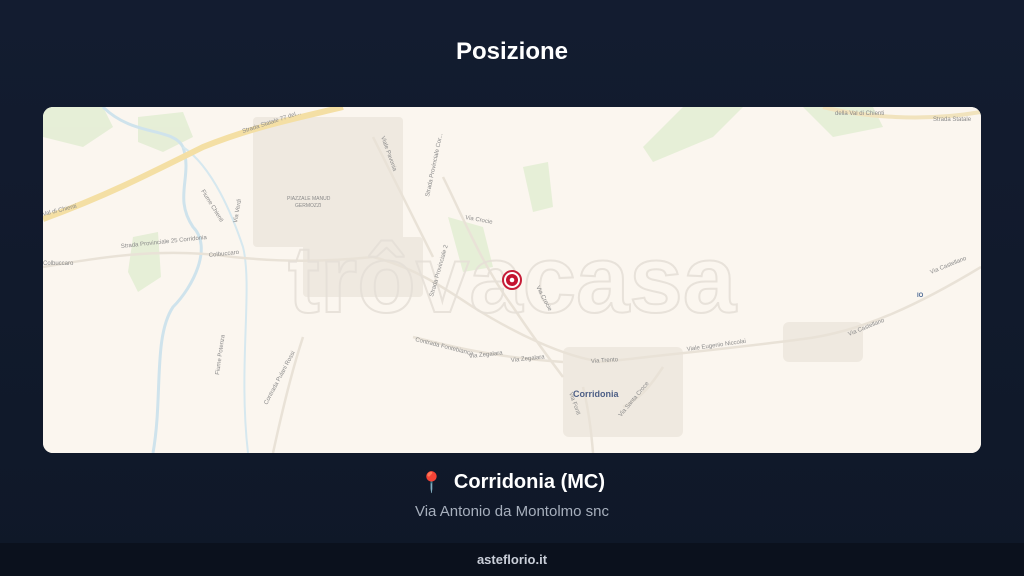 This screenshot has width=1024, height=576. I want to click on footer-brand: asteflorio.it, so click(512, 559).